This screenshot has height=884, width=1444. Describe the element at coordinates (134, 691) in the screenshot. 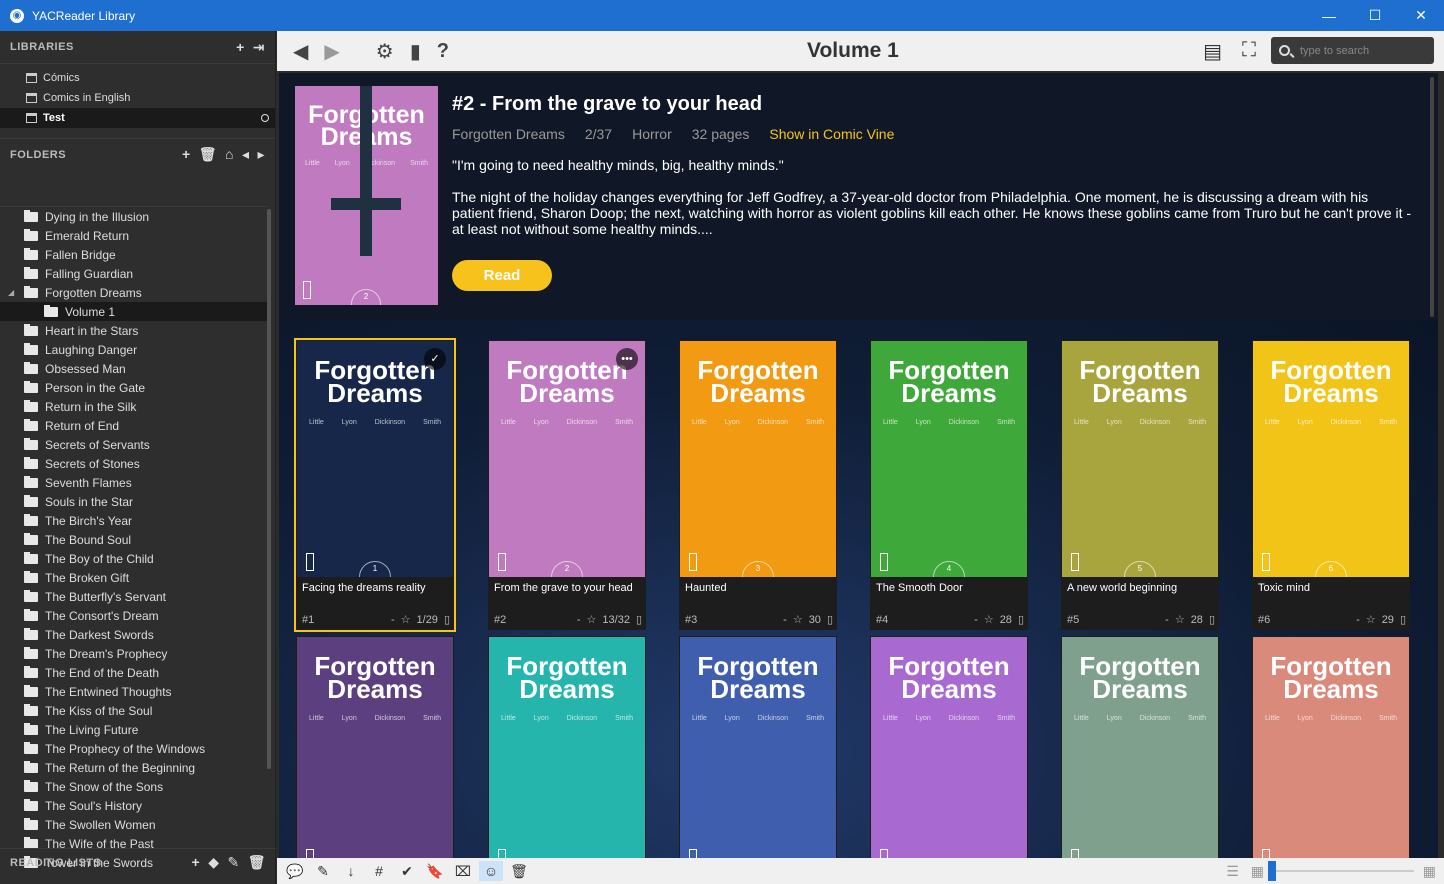

I see `folder-item: The Entwined Thoughts` at that location.